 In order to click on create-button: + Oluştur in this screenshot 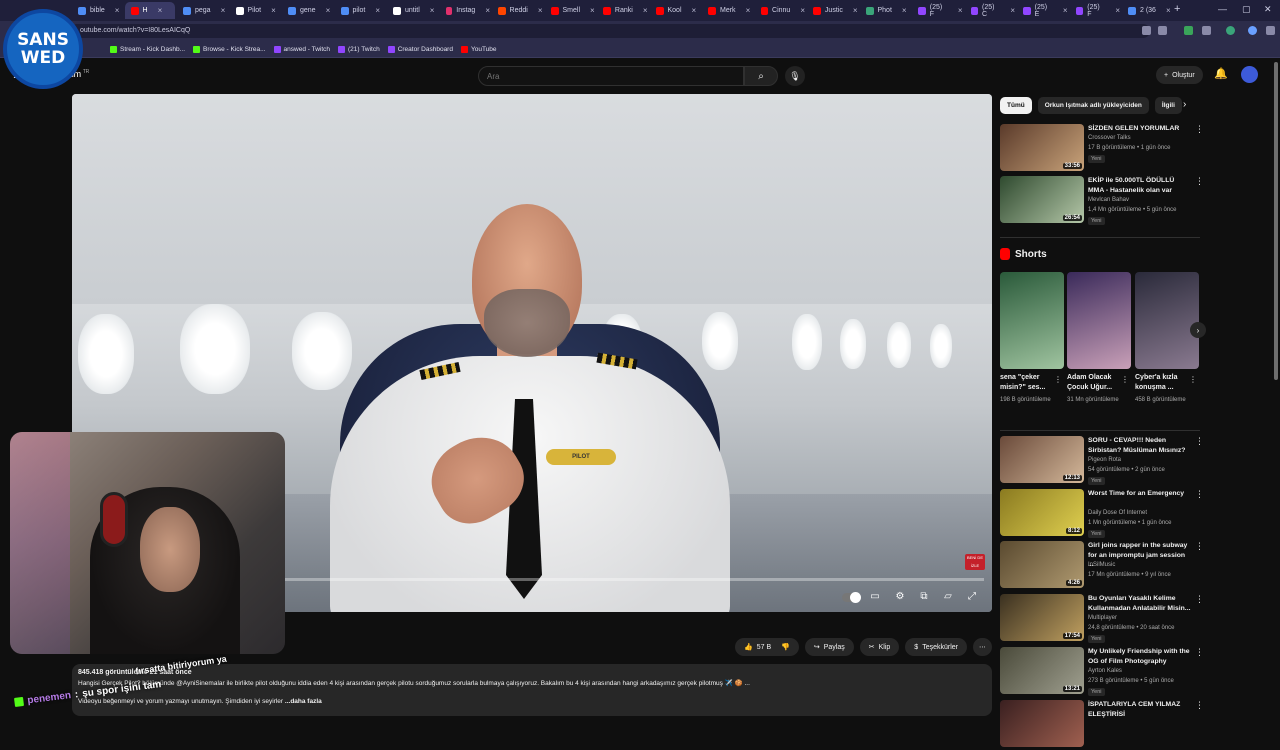, I will do `click(1179, 75)`.